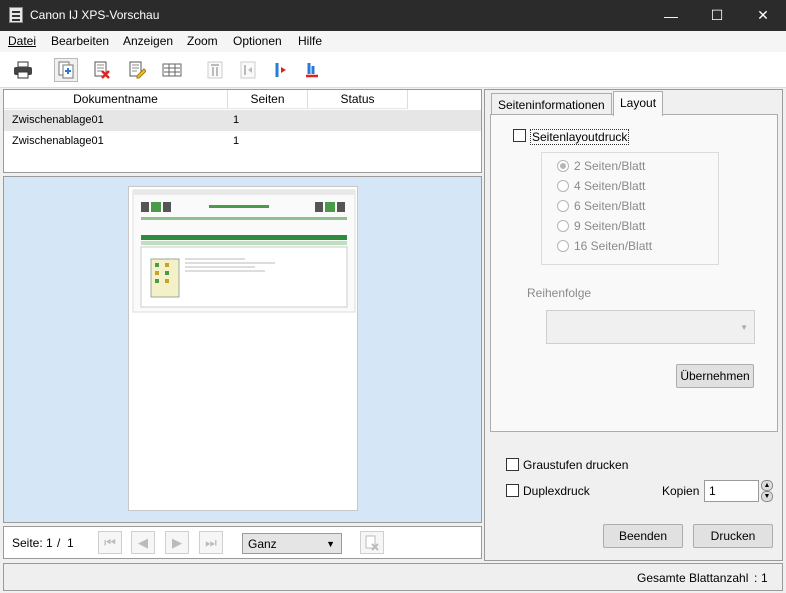 This screenshot has height=593, width=786. Describe the element at coordinates (519, 135) in the screenshot. I see `page-layout-checkbox` at that location.